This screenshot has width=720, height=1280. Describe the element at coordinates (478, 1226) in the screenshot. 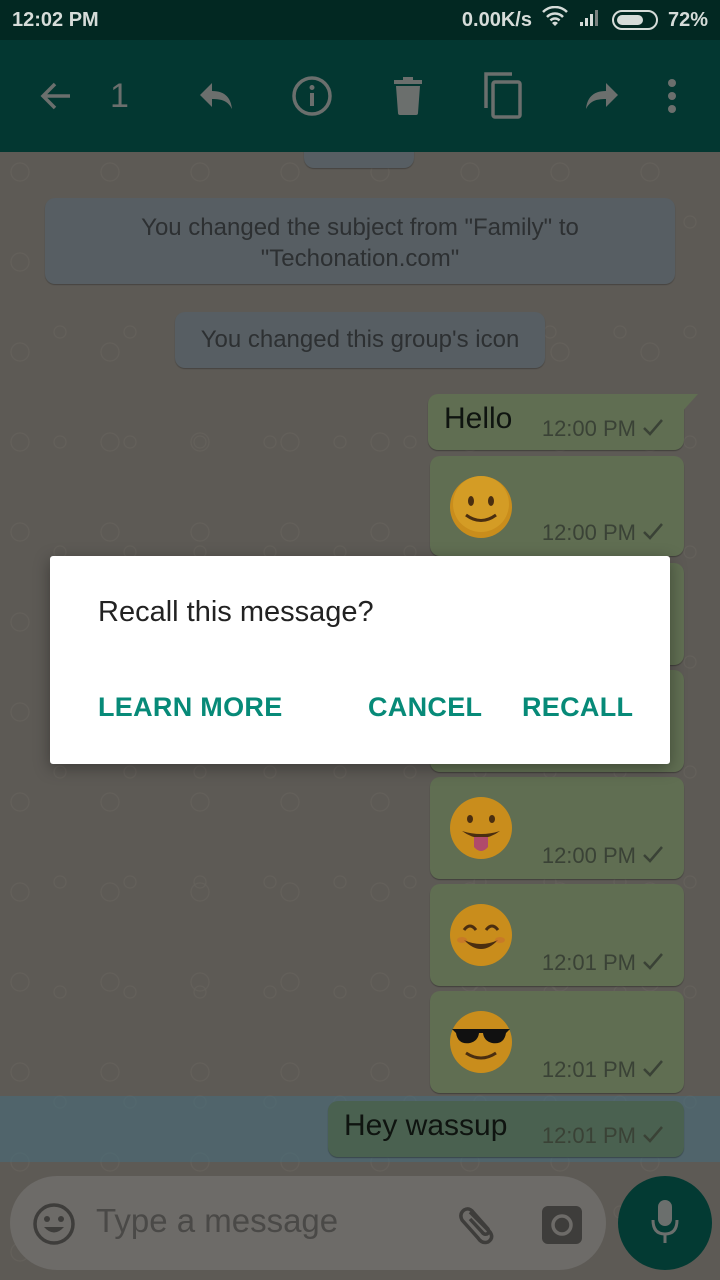

I see `attach-icon` at that location.